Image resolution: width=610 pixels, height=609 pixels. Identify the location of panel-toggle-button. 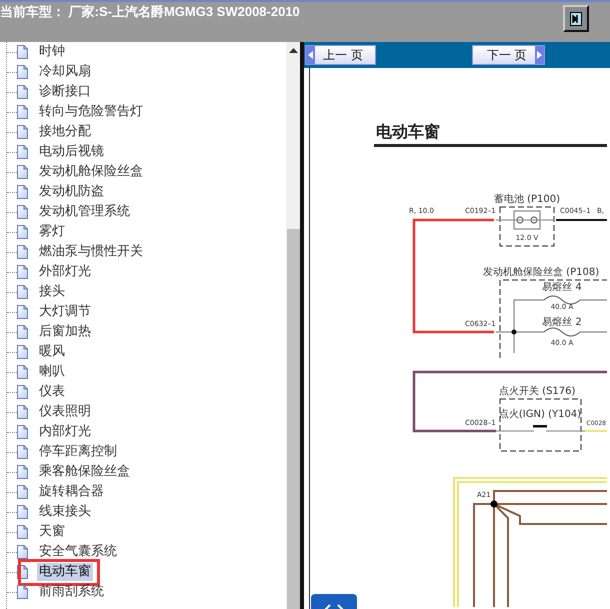
(576, 18).